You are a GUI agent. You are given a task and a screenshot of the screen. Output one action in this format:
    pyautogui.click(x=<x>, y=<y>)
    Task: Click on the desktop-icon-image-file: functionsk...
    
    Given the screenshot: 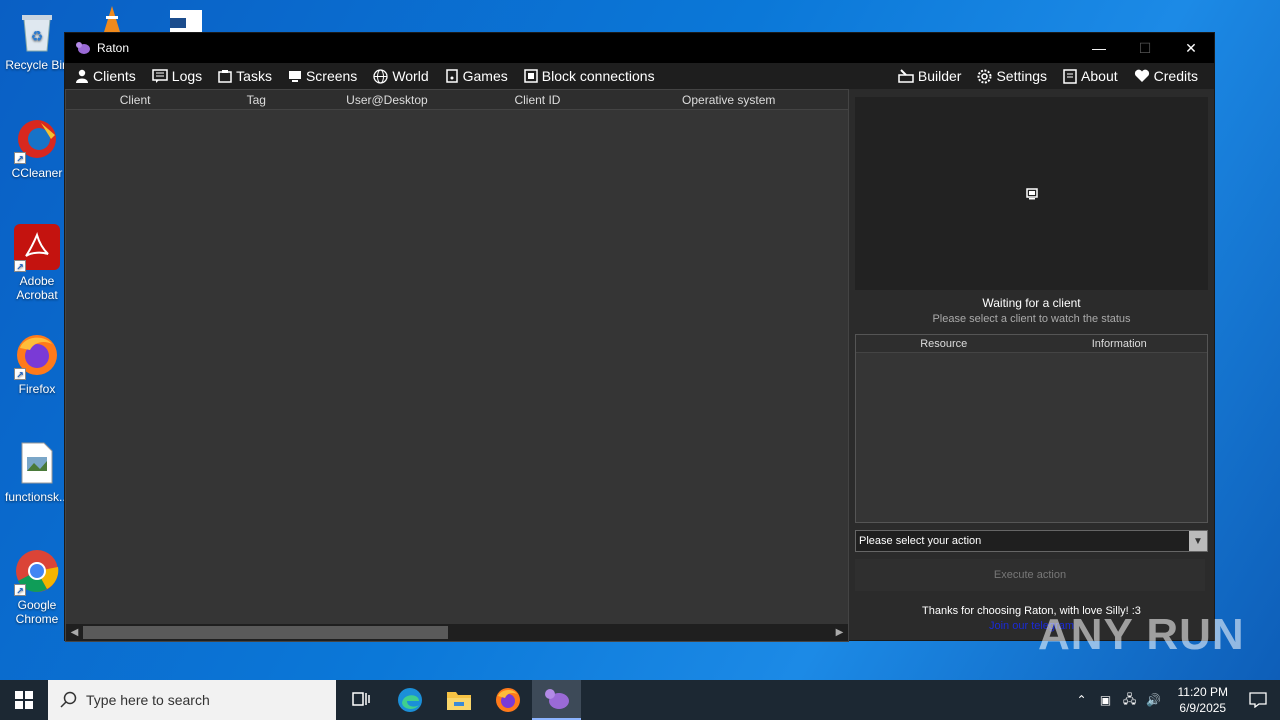 What is the action you would take?
    pyautogui.click(x=37, y=472)
    